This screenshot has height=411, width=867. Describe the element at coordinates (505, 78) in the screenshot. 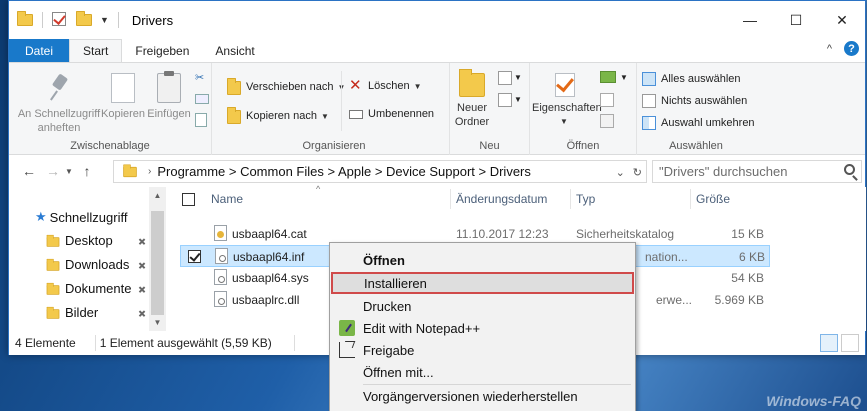

I see `new-item-icon` at that location.